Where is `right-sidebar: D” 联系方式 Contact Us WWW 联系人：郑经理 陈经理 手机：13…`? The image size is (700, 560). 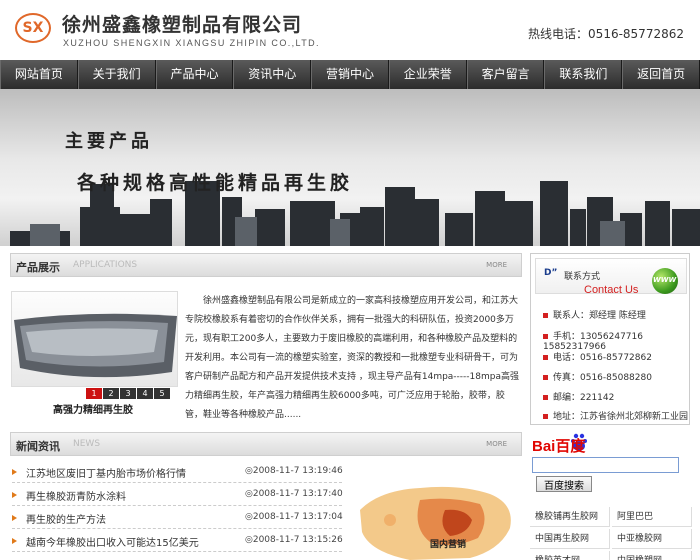 right-sidebar: D” 联系方式 Contact Us WWW 联系人：郑经理 陈经理 手机：13… is located at coordinates (612, 406).